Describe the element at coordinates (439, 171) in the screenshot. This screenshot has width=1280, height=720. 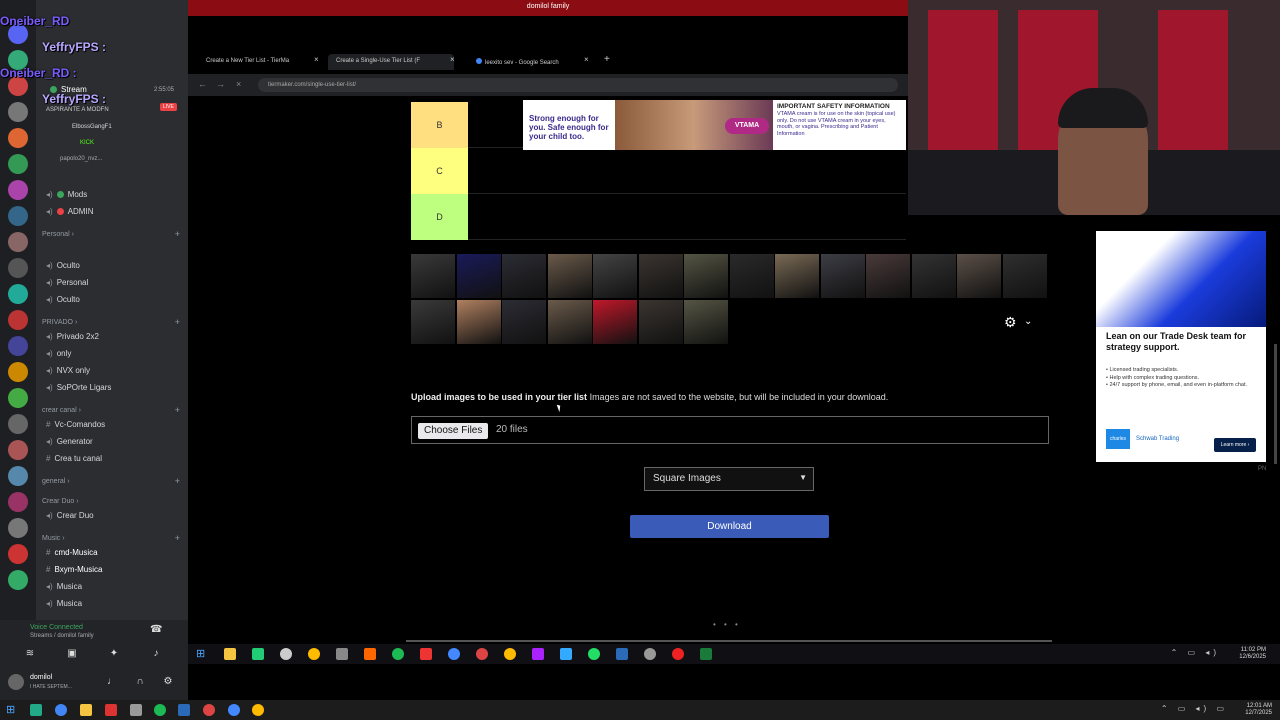
I see `tier-label: C` at that location.